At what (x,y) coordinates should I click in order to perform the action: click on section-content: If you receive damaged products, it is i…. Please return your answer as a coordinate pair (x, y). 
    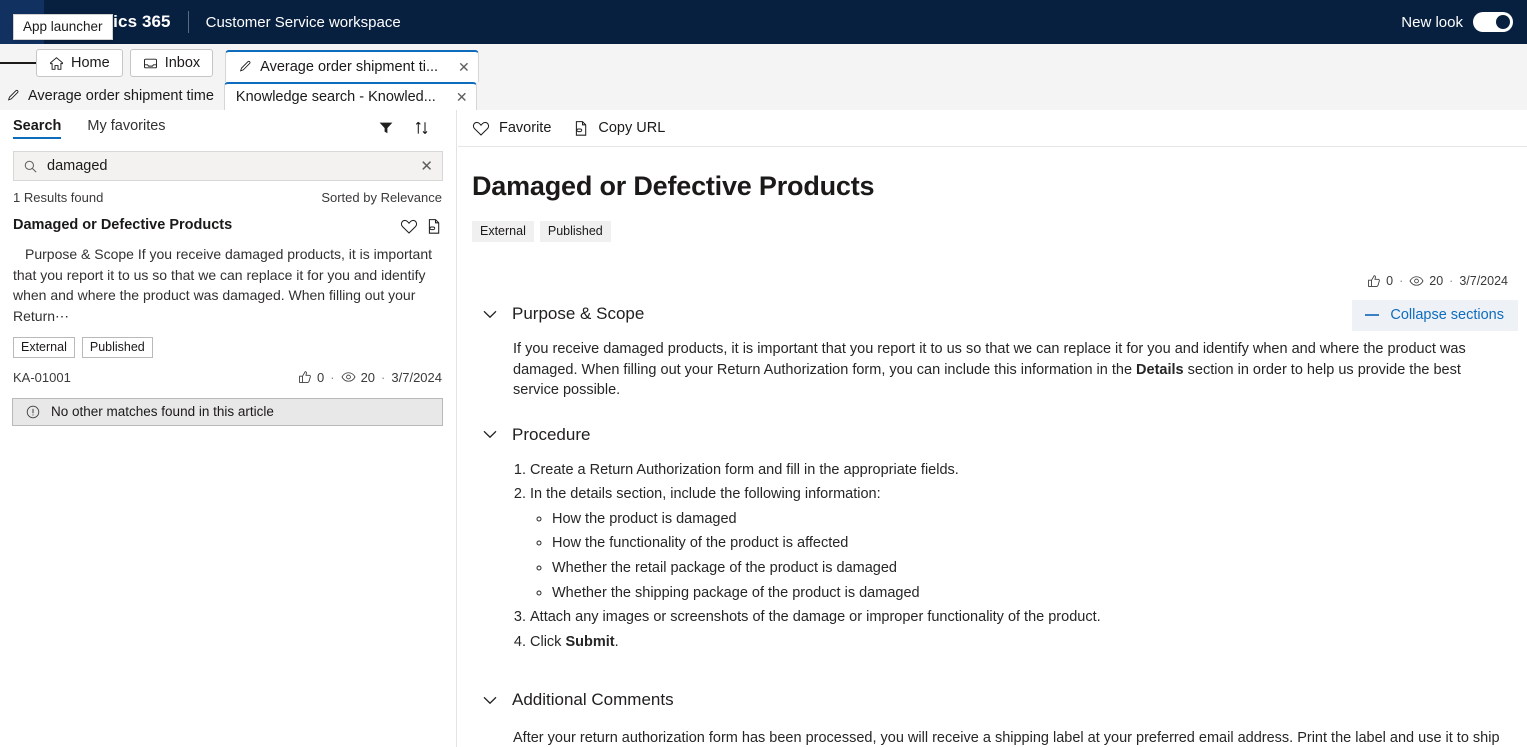
    Looking at the image, I should click on (990, 370).